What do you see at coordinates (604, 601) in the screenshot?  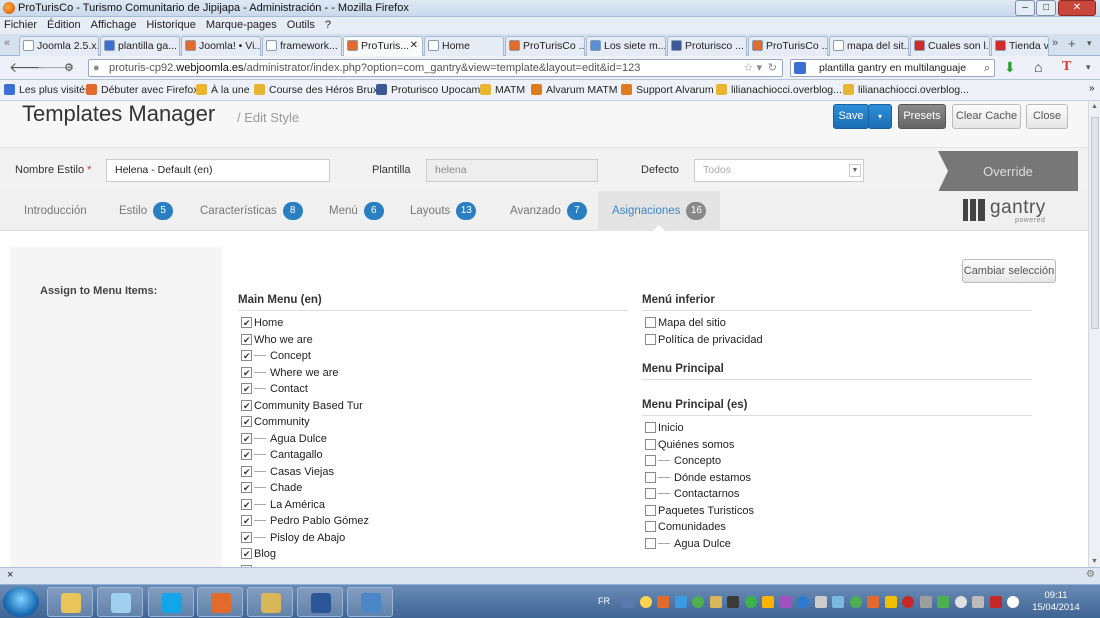 I see `language-indicator: FR` at bounding box center [604, 601].